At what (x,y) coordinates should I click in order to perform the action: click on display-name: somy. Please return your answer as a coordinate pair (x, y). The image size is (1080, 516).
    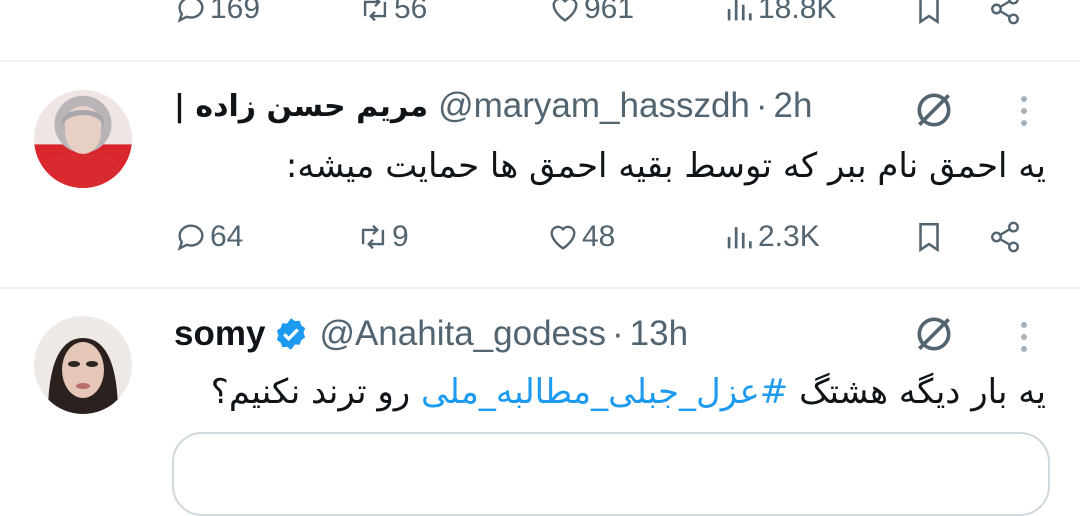
    Looking at the image, I should click on (219, 334).